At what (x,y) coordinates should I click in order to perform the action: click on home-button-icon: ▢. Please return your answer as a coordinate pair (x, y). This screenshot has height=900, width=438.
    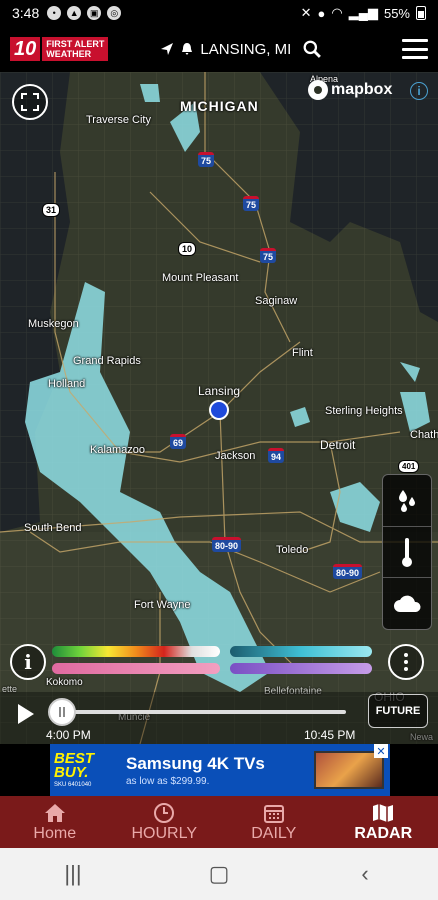
    Looking at the image, I should click on (219, 874).